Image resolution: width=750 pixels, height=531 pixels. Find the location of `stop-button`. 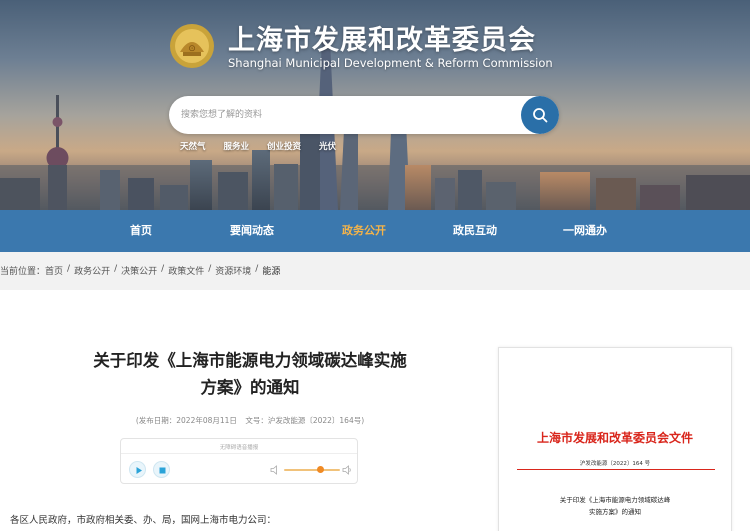

stop-button is located at coordinates (161, 469).